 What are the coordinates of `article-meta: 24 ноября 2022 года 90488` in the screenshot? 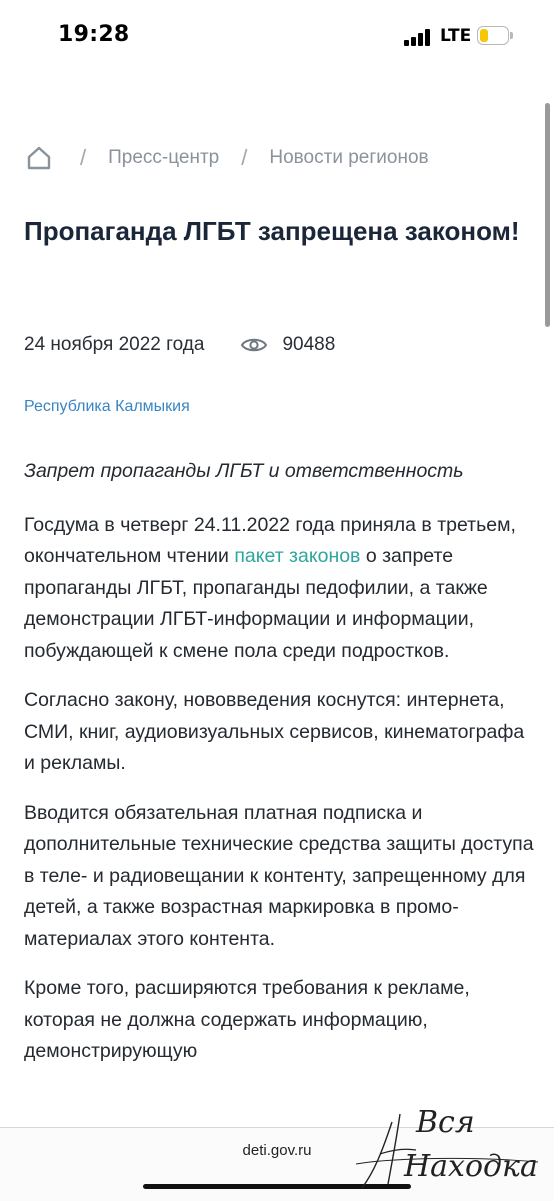 It's located at (179, 345).